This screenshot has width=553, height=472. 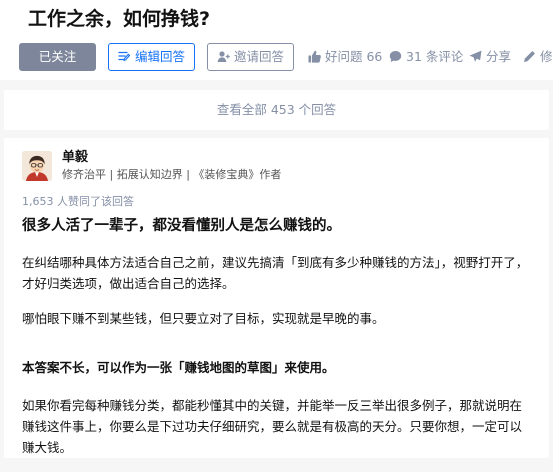 I want to click on edit-question-button: 修, so click(x=538, y=57).